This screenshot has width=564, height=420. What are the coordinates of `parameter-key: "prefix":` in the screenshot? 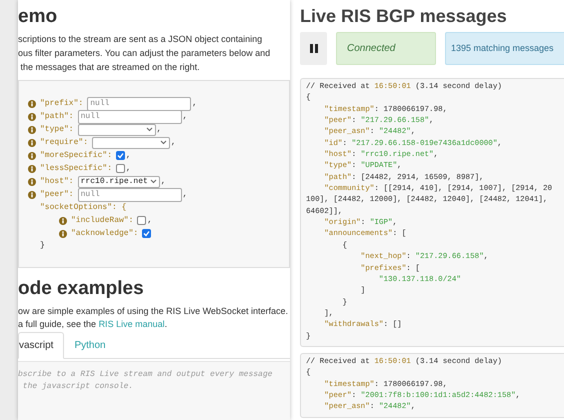 It's located at (62, 104).